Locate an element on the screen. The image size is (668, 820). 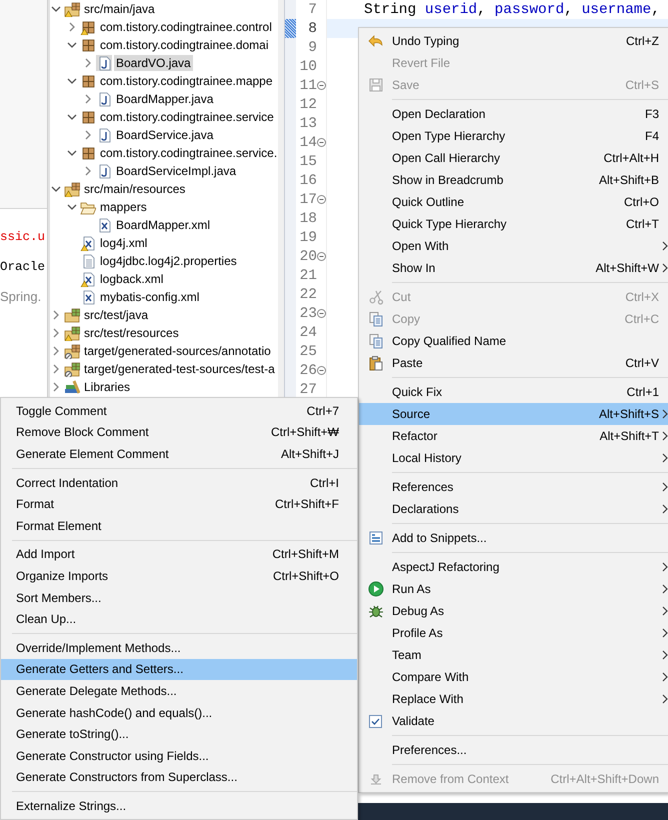
tree-row: BoardService.java is located at coordinates (149, 135).